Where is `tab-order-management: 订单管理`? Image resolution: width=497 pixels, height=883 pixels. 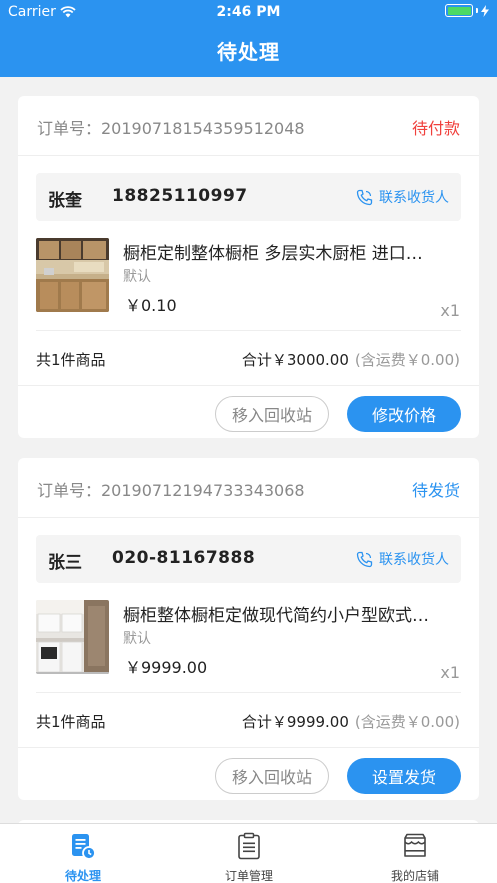
tab-order-management: 订单管理 is located at coordinates (249, 853).